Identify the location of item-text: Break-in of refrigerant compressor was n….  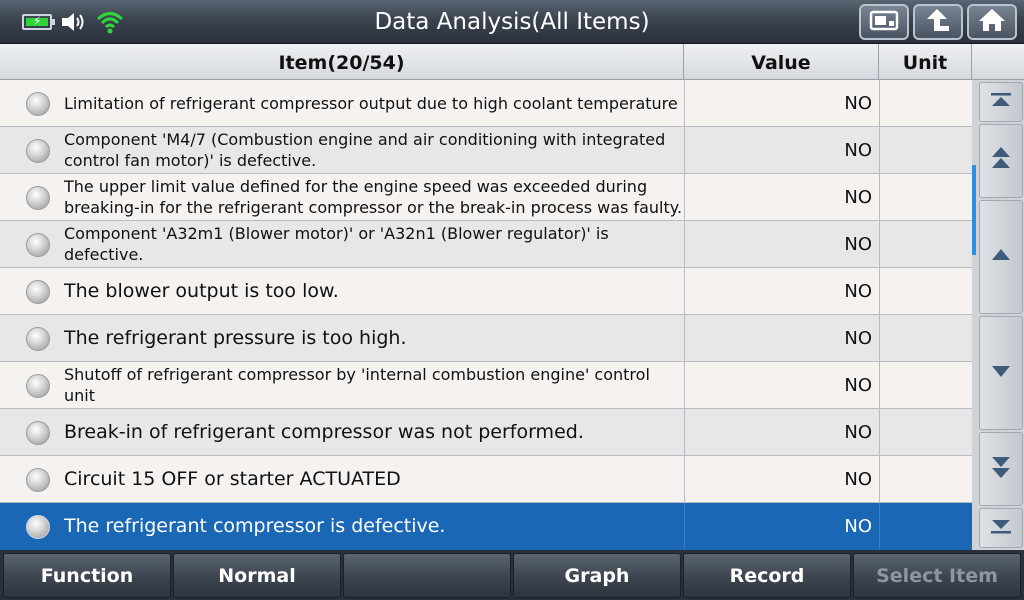
(324, 431).